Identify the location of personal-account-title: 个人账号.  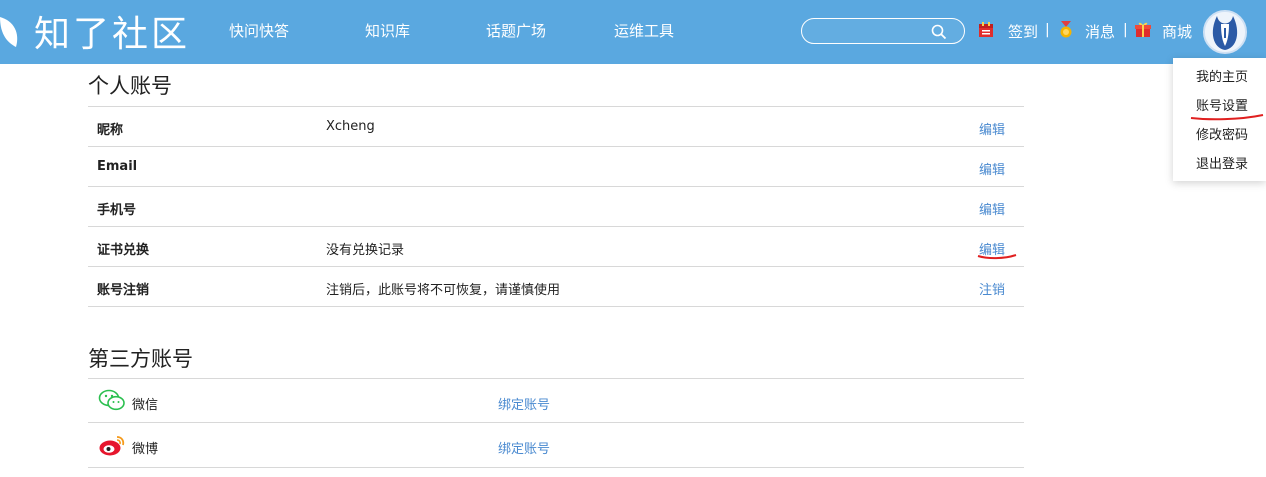
(130, 86).